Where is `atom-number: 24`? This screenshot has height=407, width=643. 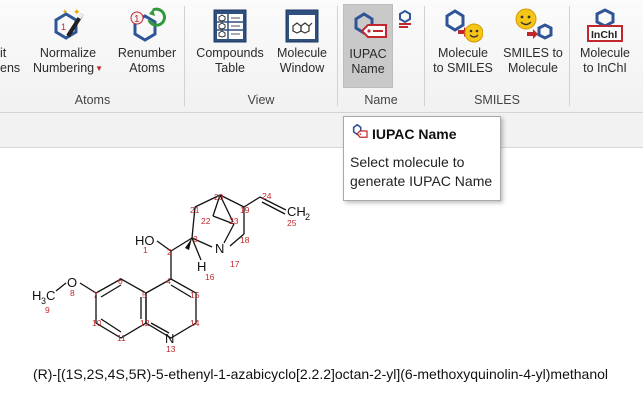
atom-number: 24 is located at coordinates (267, 196).